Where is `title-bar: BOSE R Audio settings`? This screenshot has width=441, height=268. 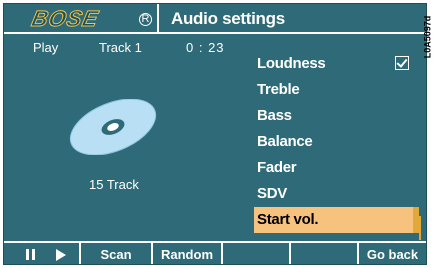
title-bar: BOSE R Audio settings is located at coordinates (215, 19).